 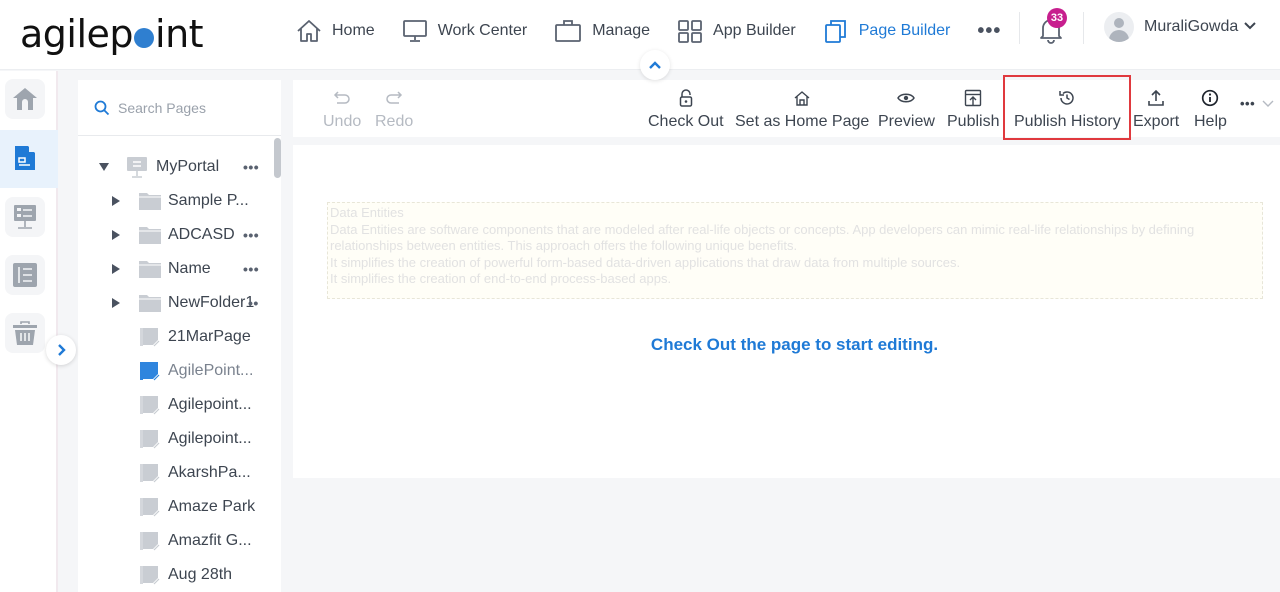 I want to click on portal-icon, so click(x=137, y=167).